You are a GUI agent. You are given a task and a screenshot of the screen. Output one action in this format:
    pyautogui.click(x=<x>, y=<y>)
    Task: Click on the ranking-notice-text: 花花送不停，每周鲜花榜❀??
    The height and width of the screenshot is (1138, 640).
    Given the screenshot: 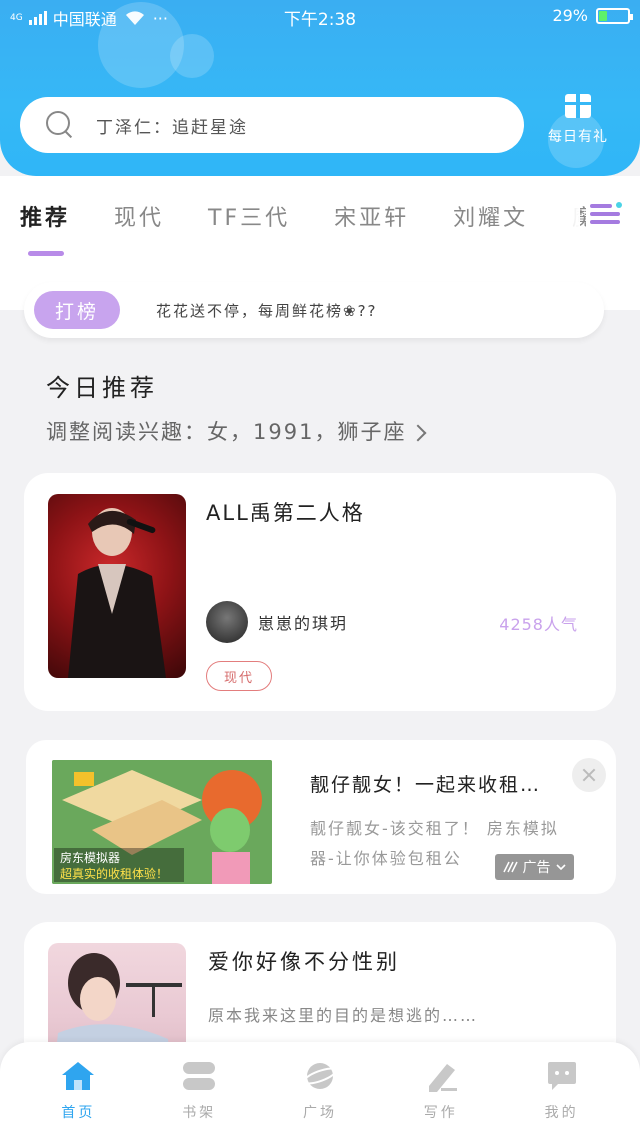 What is the action you would take?
    pyautogui.click(x=267, y=310)
    